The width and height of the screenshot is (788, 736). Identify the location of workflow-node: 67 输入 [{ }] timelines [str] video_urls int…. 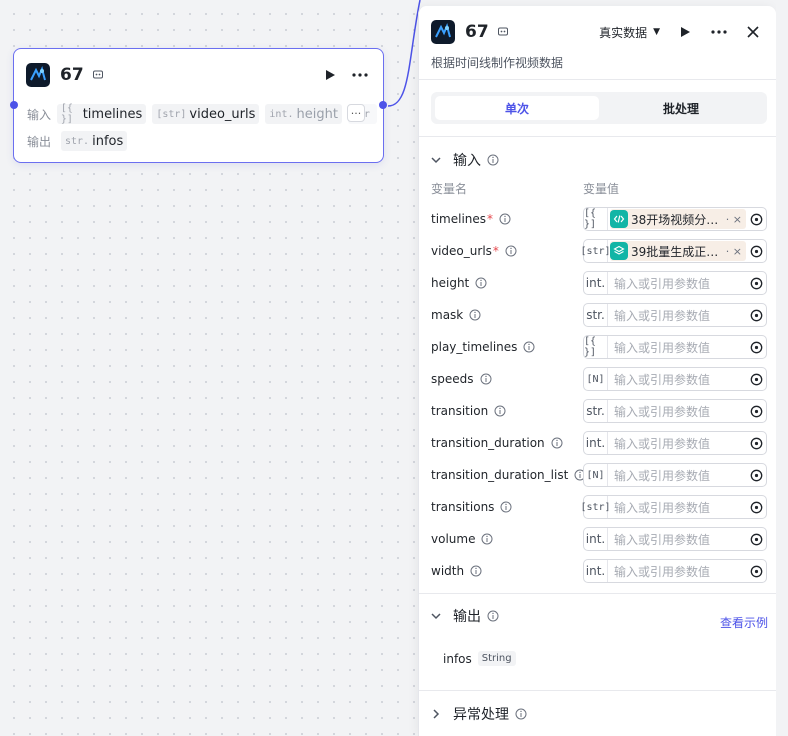
(198, 105).